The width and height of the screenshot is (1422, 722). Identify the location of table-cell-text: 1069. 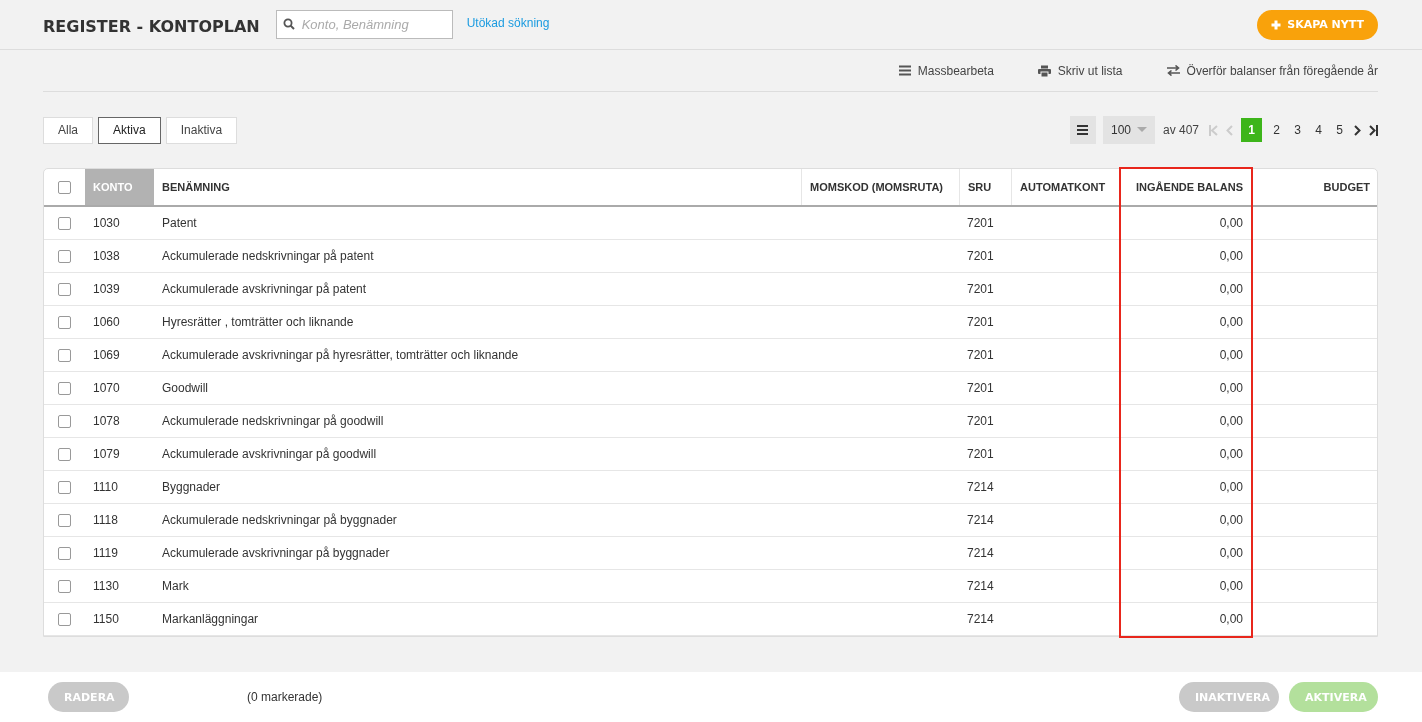
(106, 355).